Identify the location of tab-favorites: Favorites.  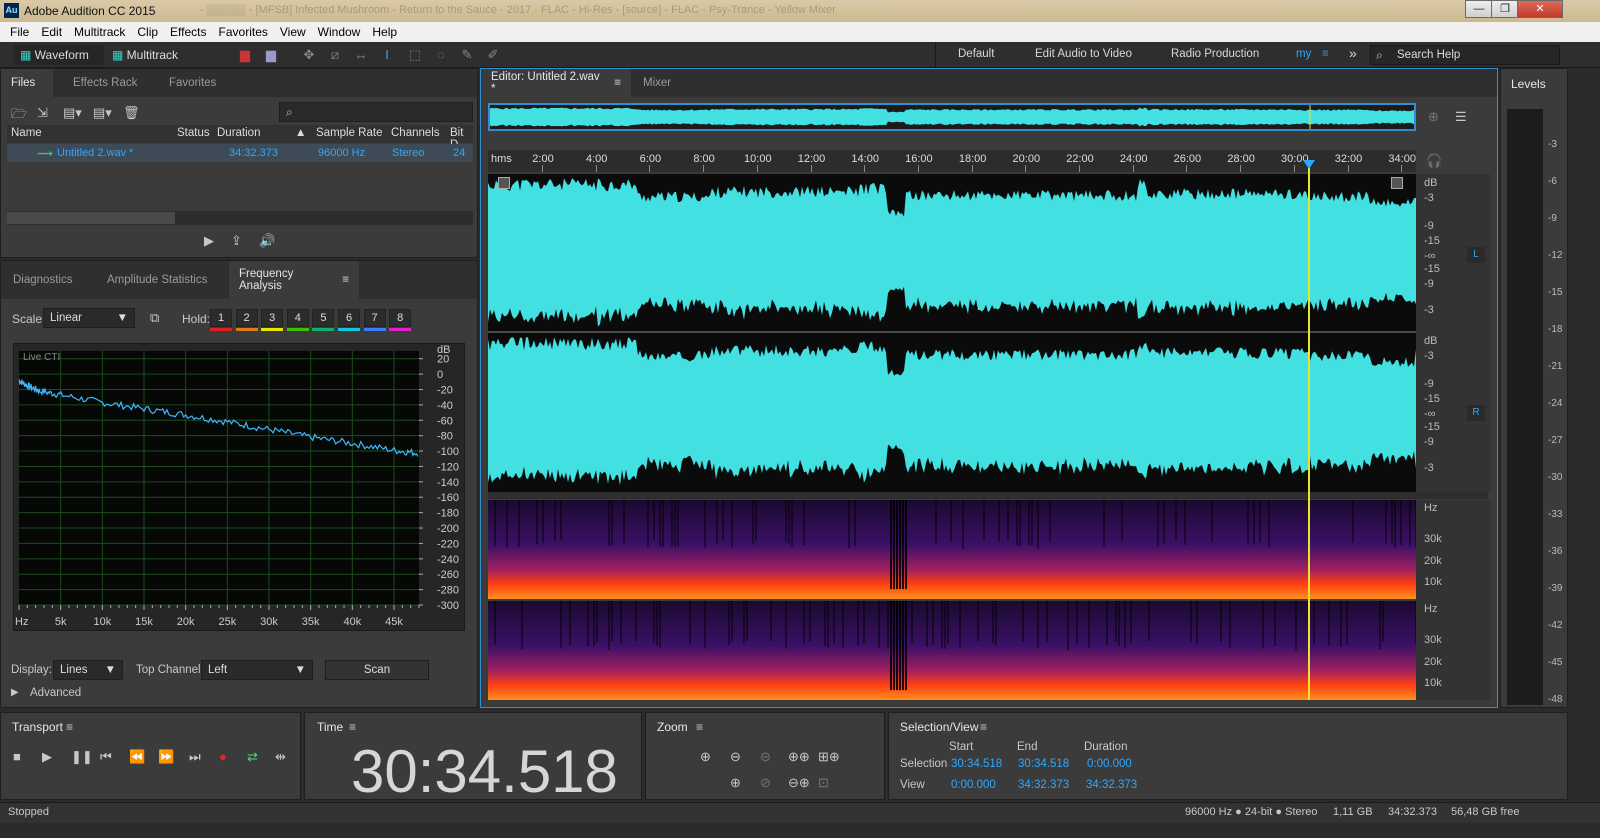
(192, 83).